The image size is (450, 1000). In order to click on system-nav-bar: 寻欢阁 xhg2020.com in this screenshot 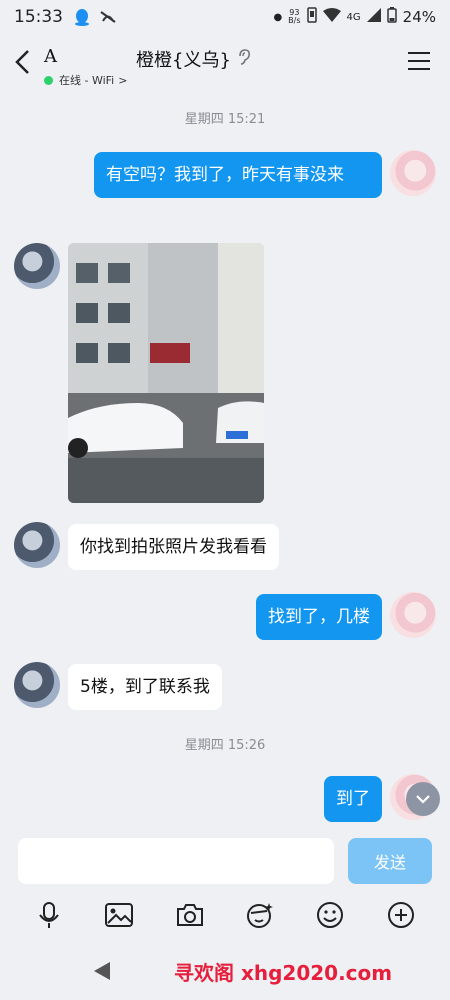, I will do `click(225, 972)`.